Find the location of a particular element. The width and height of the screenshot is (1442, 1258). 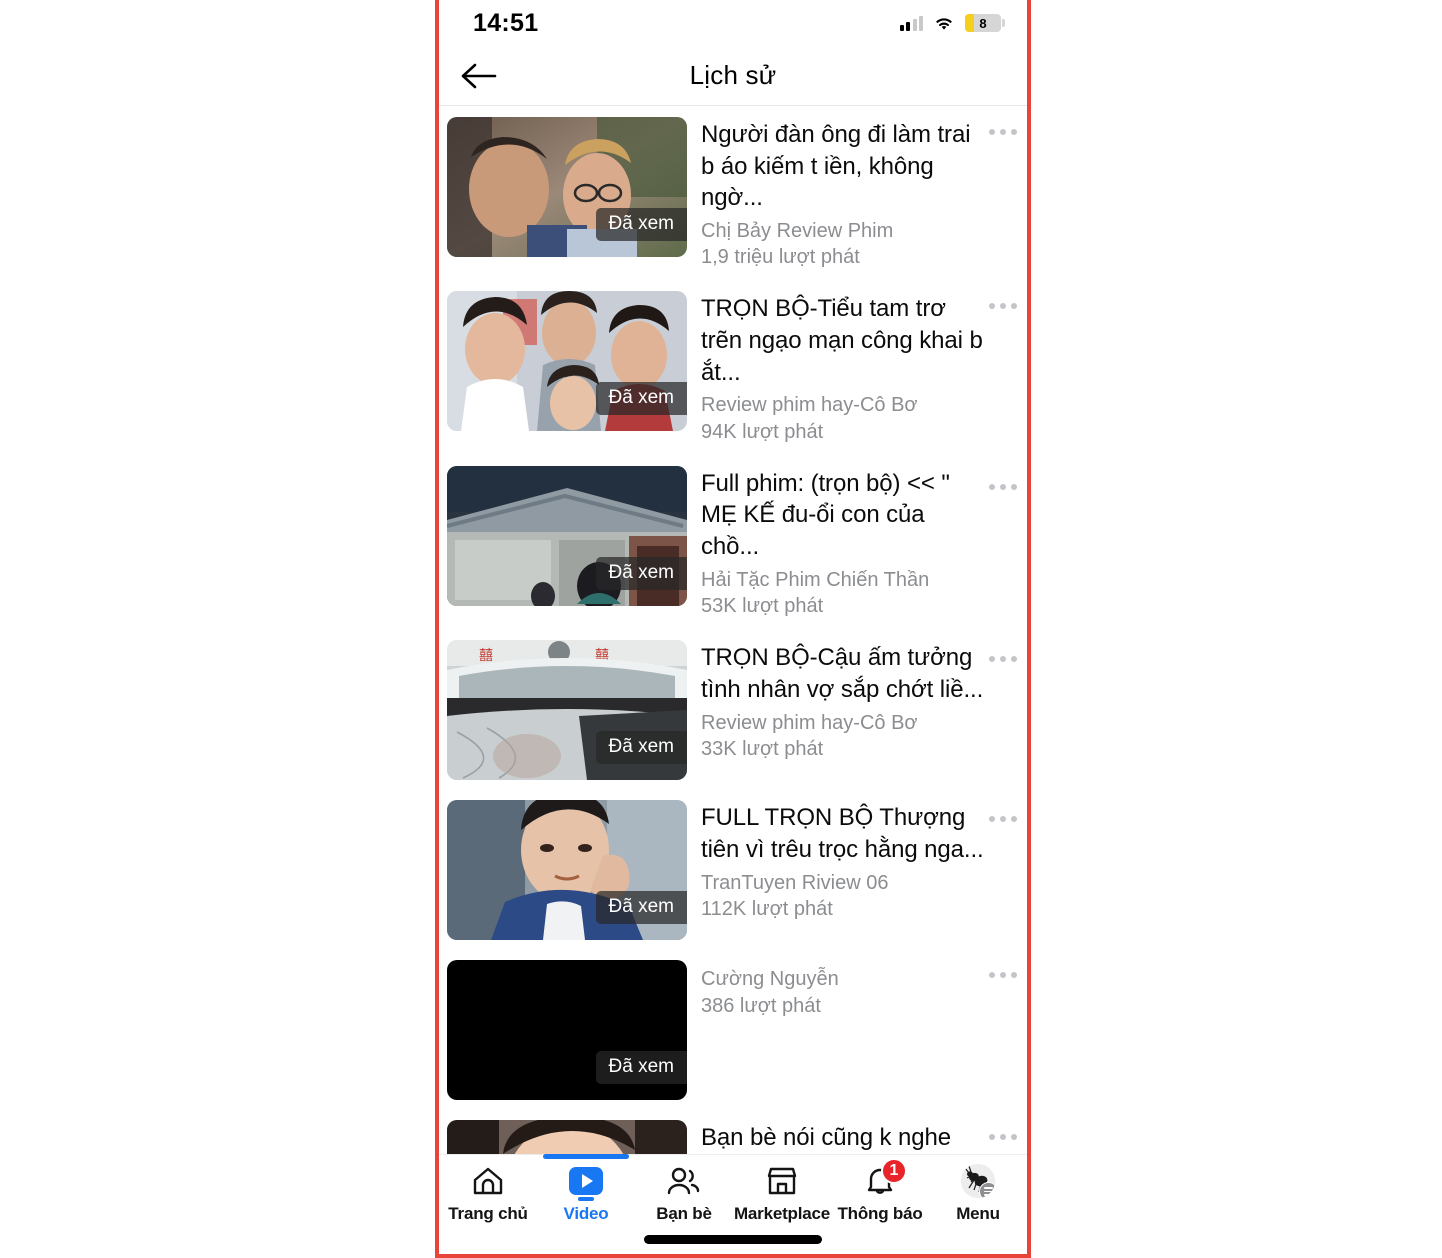

battery-level: 8 is located at coordinates (983, 23).